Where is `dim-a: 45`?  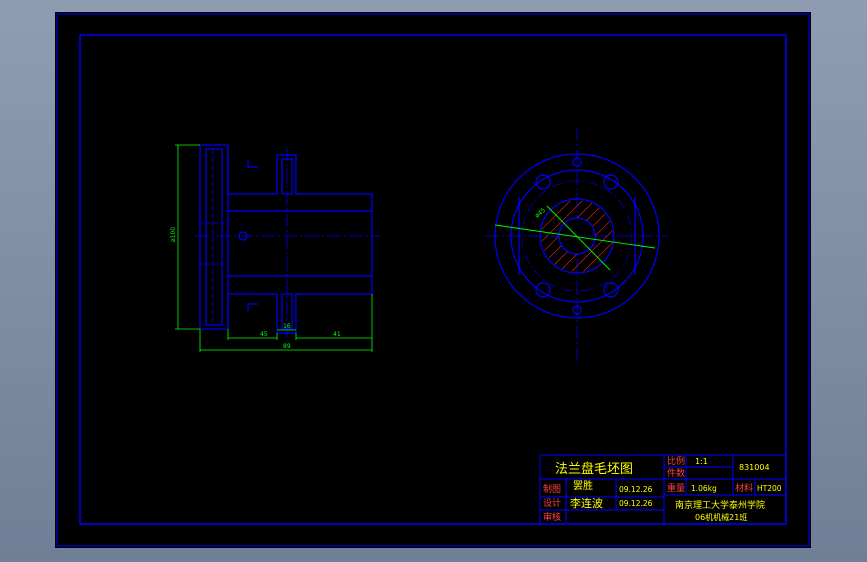
dim-a: 45 is located at coordinates (264, 334).